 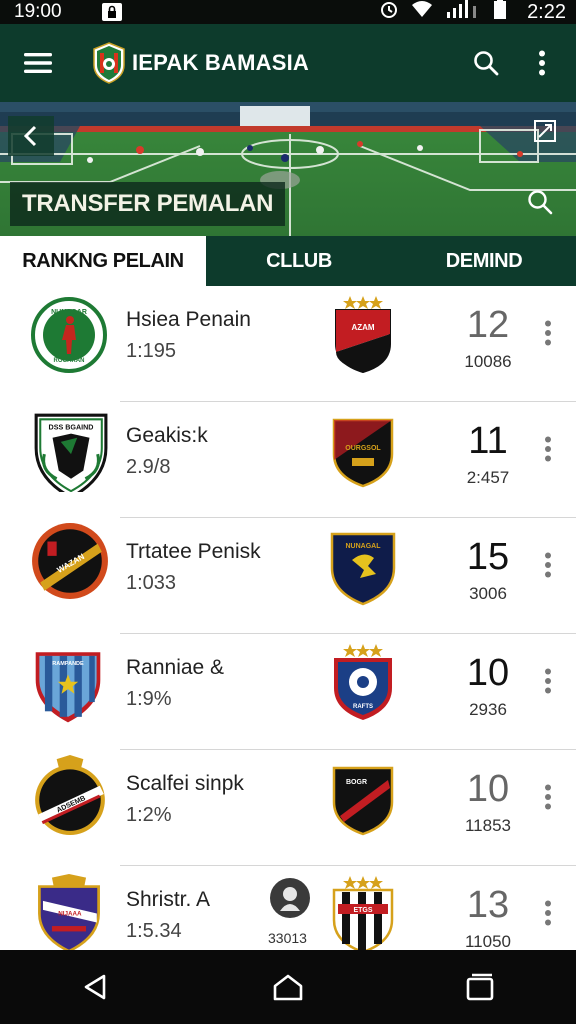 I want to click on club-badge-text: BOGR, so click(x=356, y=782).